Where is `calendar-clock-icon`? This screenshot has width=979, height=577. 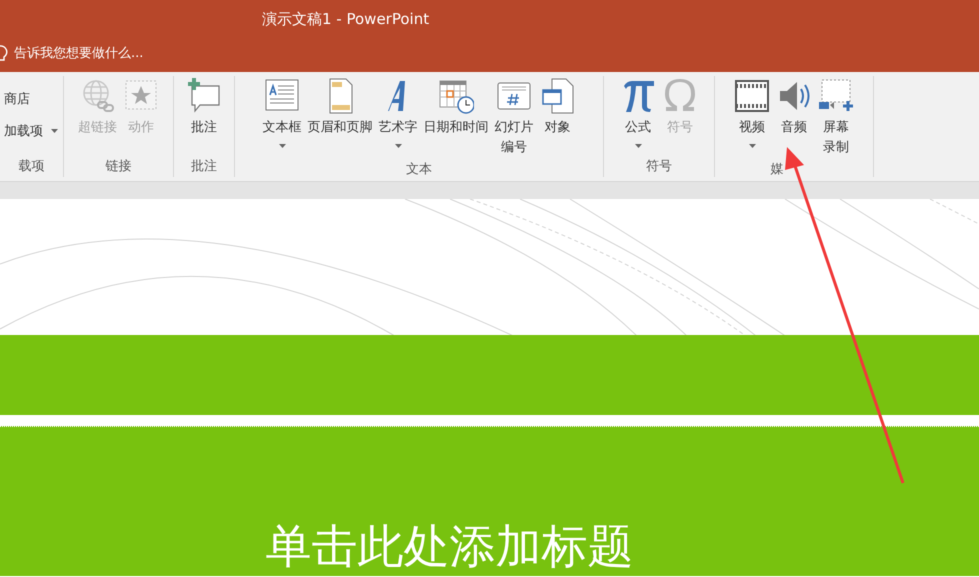 calendar-clock-icon is located at coordinates (456, 96).